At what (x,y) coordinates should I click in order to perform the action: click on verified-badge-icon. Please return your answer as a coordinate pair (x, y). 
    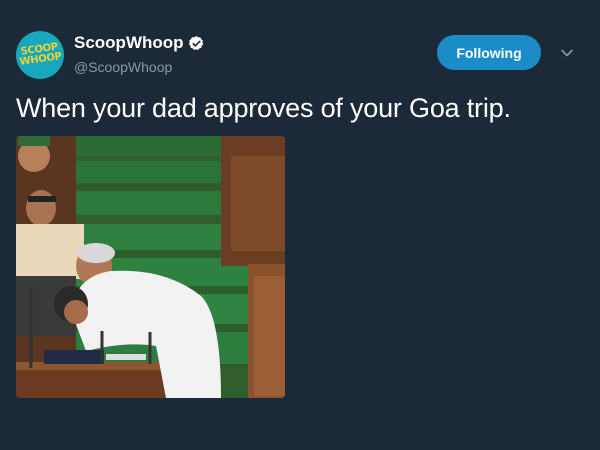
    Looking at the image, I should click on (196, 43).